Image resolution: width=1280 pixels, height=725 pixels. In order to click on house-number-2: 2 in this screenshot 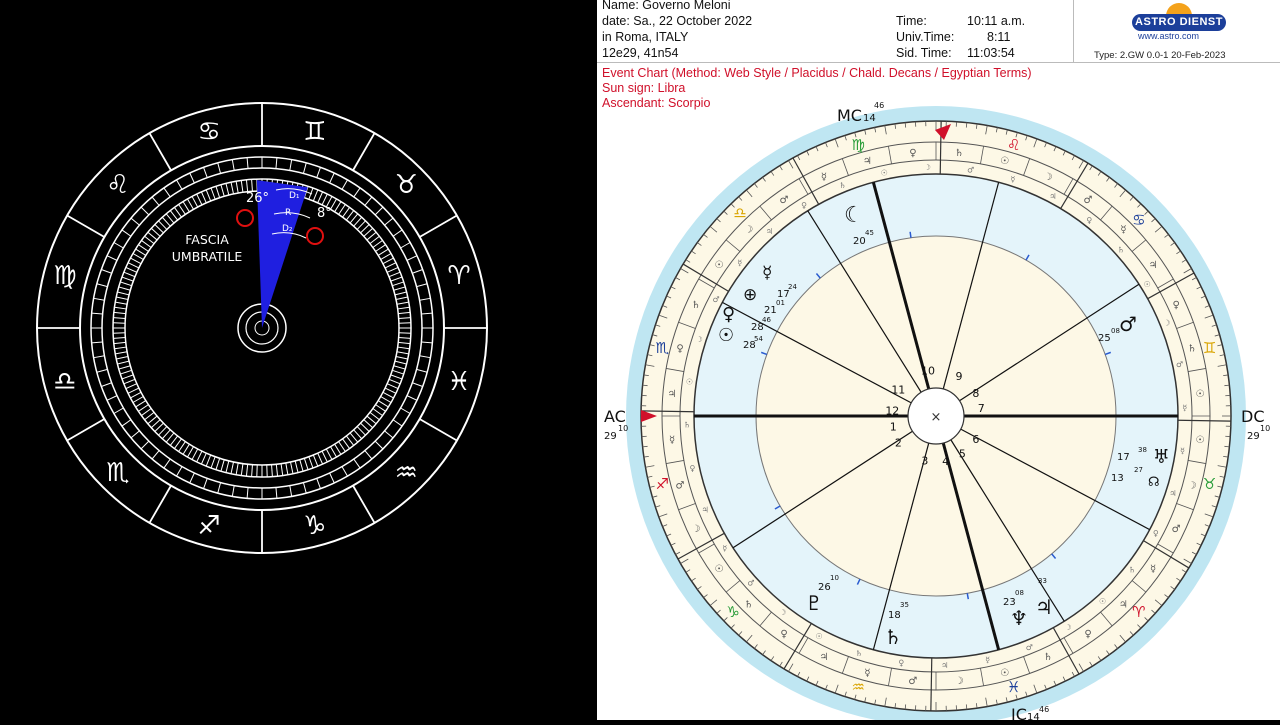, I will do `click(898, 442)`.